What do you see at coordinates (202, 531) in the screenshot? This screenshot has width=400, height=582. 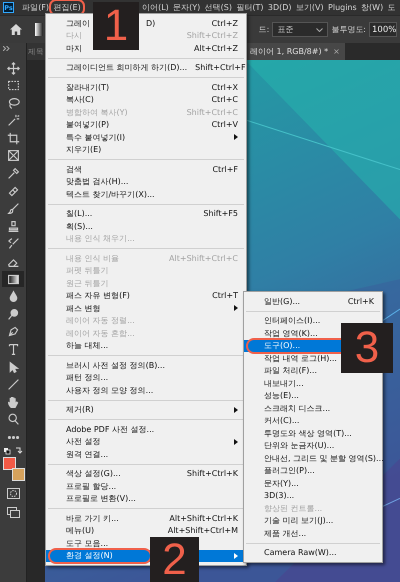 I see `shortcut-text: Alt+Shift+Ctrl+M` at bounding box center [202, 531].